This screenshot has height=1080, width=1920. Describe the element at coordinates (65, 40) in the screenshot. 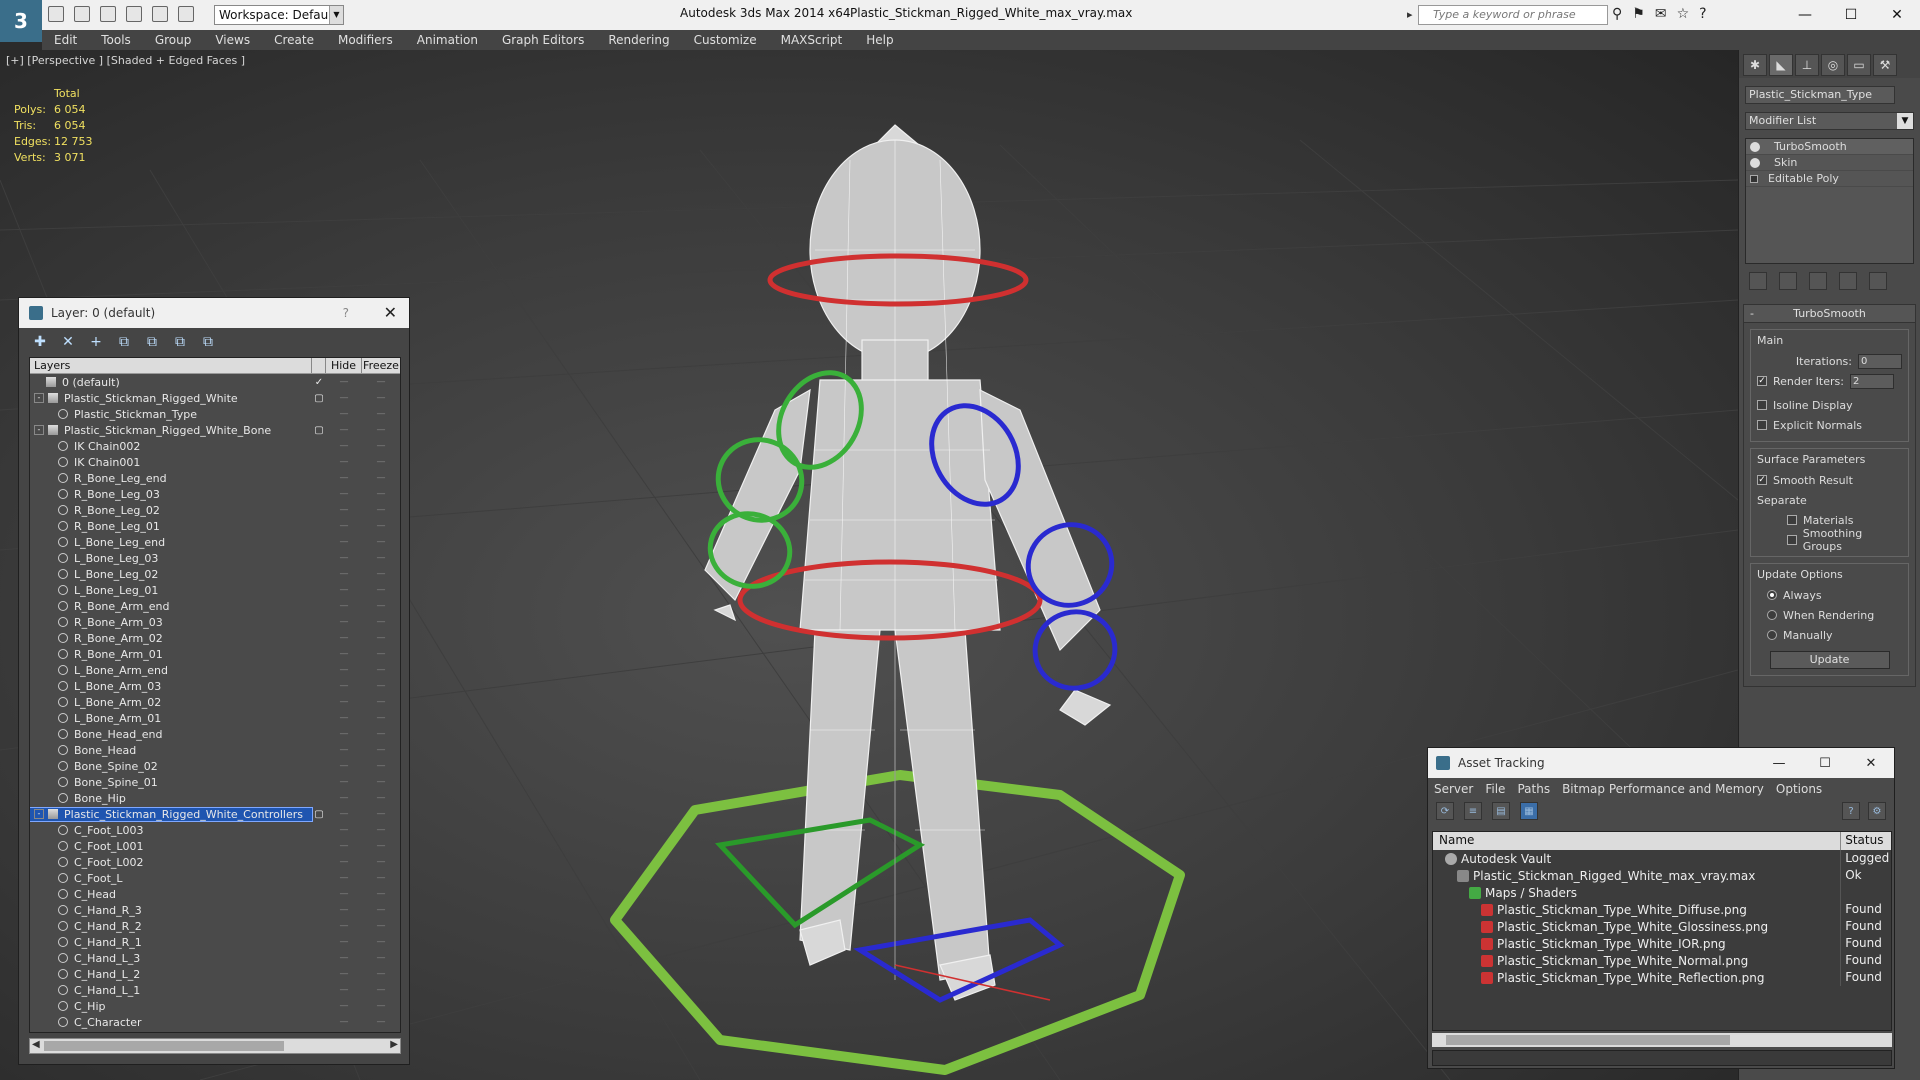

I see `menu-edit: Edit` at that location.